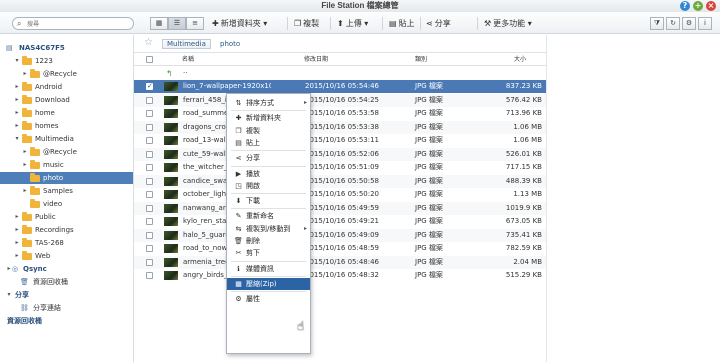  Describe the element at coordinates (306, 23) in the screenshot. I see `copy-button: ❐ 複製` at that location.